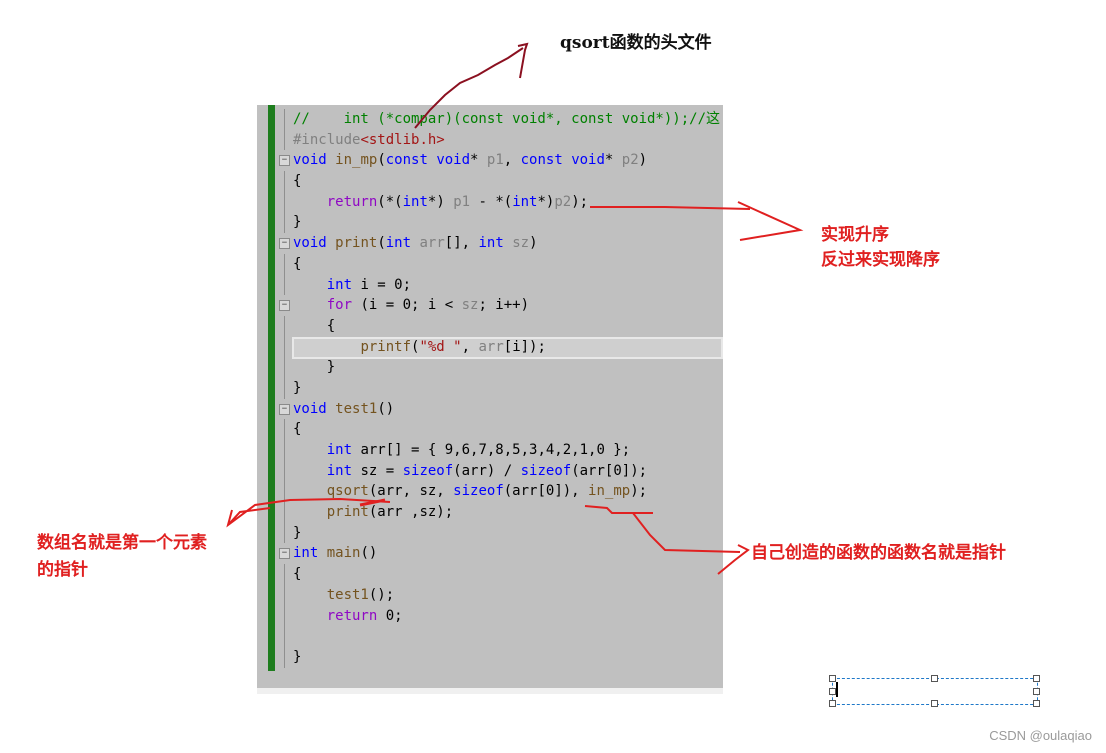 The width and height of the screenshot is (1106, 753). I want to click on code-line: test1();, so click(490, 595).